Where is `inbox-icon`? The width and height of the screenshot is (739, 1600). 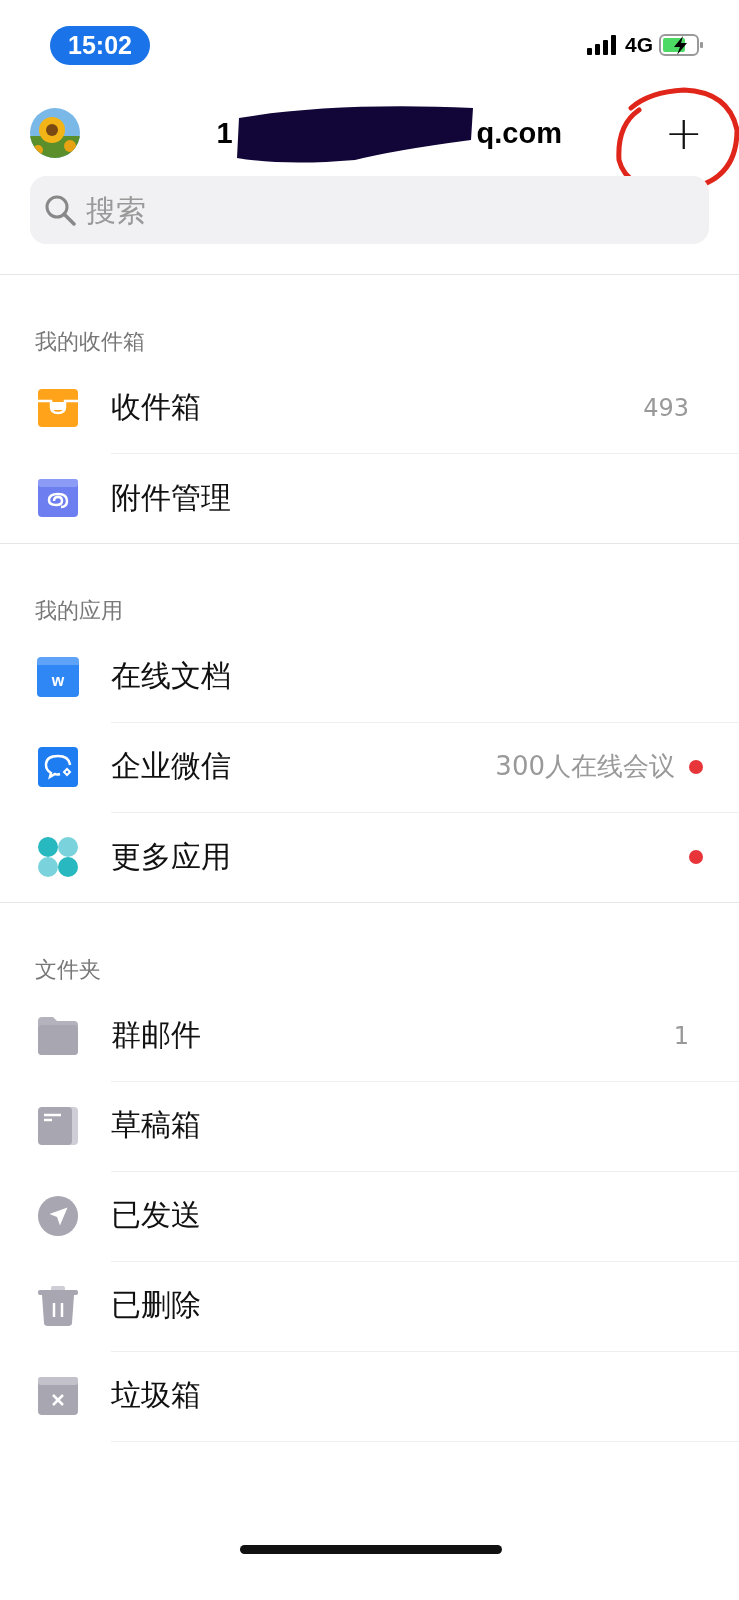
inbox-icon is located at coordinates (58, 408).